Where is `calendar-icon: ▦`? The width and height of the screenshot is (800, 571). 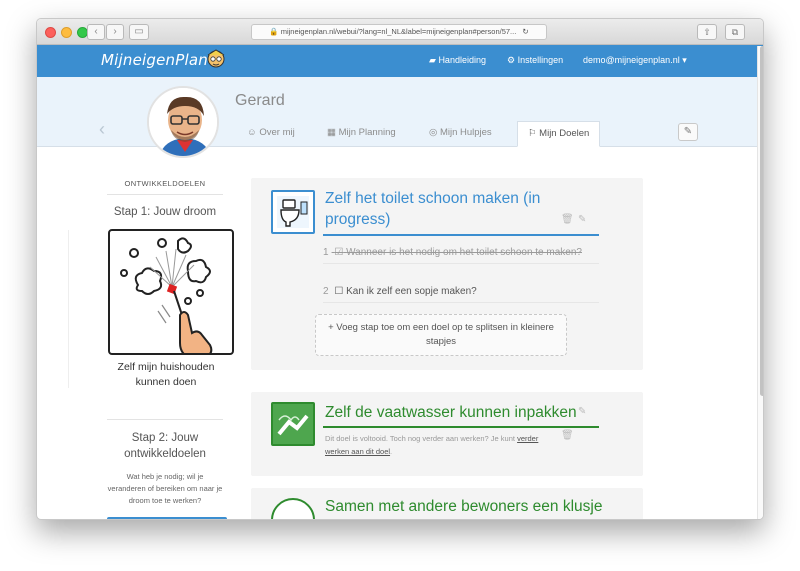 calendar-icon: ▦ is located at coordinates (331, 132).